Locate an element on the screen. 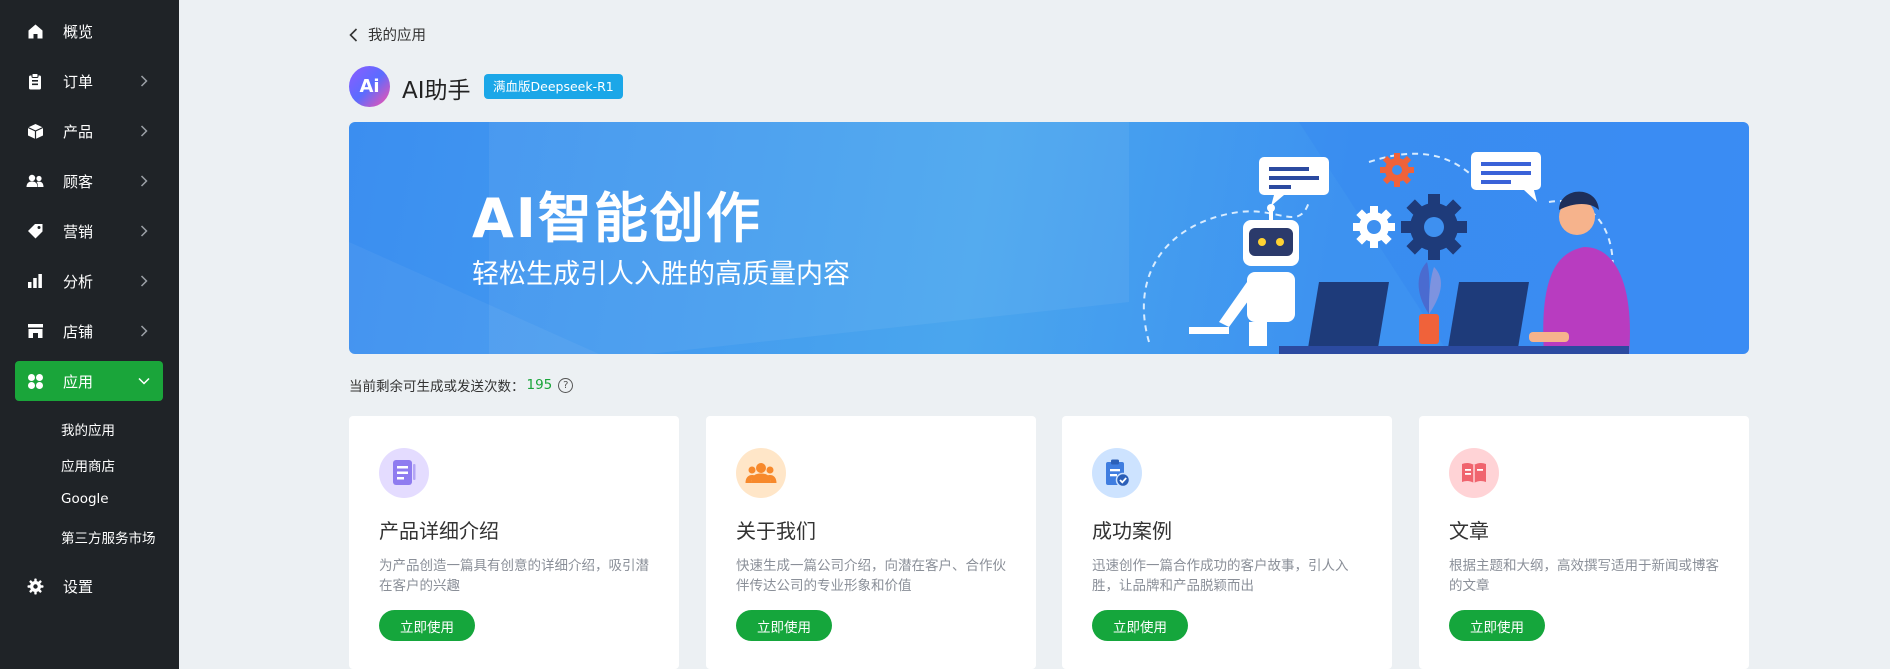  sidebar-item-analytics: 分析 is located at coordinates (89, 281).